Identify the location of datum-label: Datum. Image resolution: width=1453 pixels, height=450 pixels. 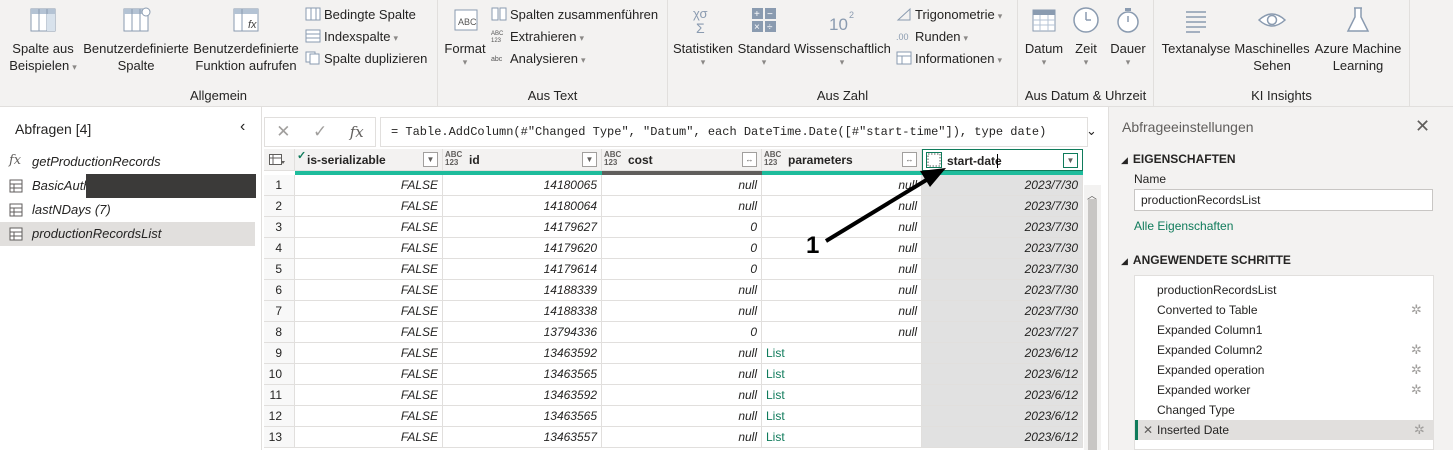
(1044, 48).